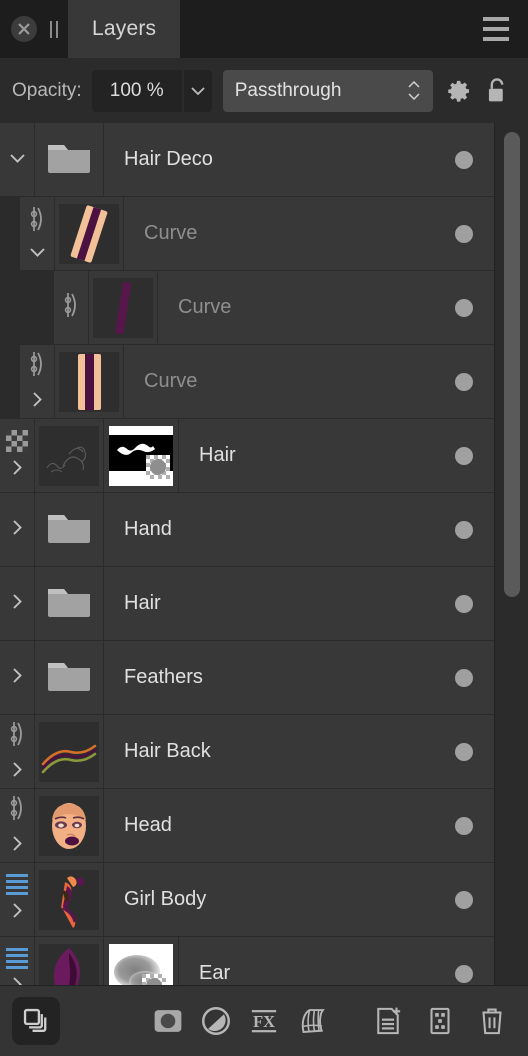  What do you see at coordinates (24, 29) in the screenshot?
I see `close-circle-icon` at bounding box center [24, 29].